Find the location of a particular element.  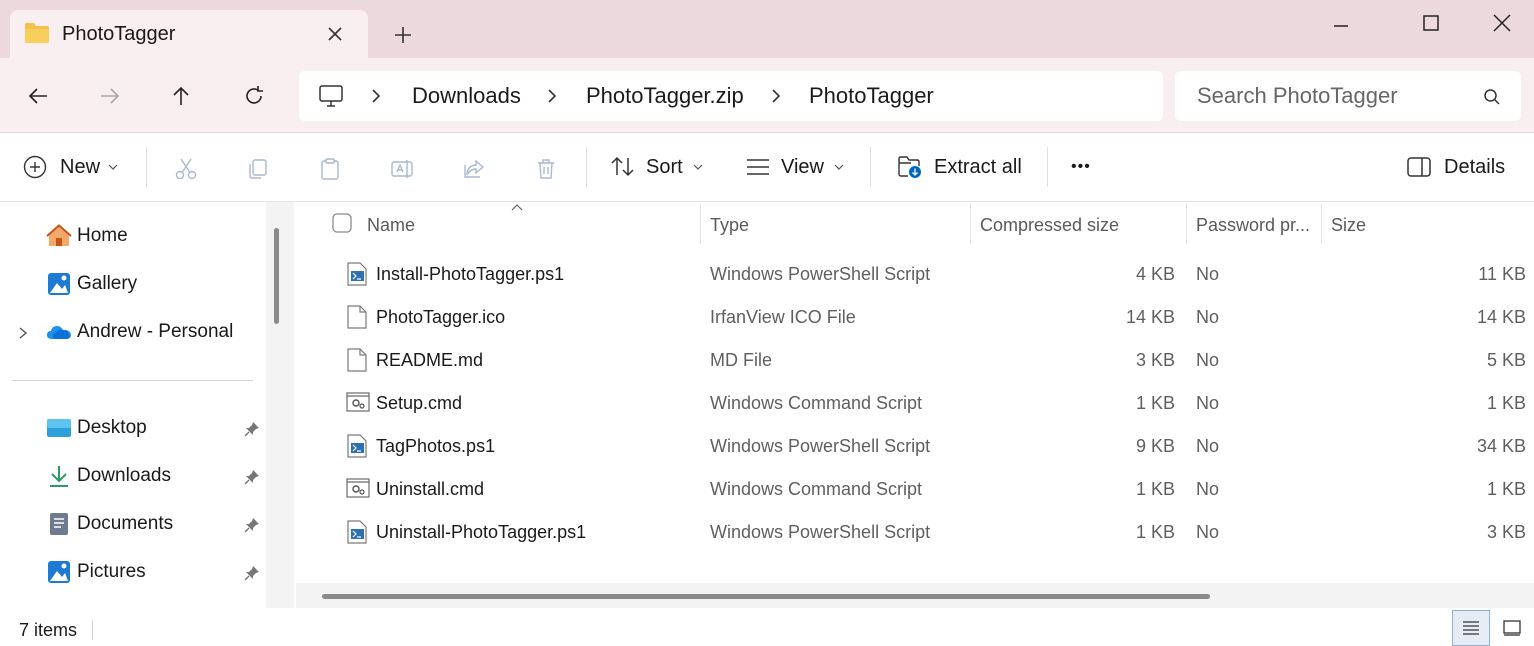

share-icon is located at coordinates (474, 169).